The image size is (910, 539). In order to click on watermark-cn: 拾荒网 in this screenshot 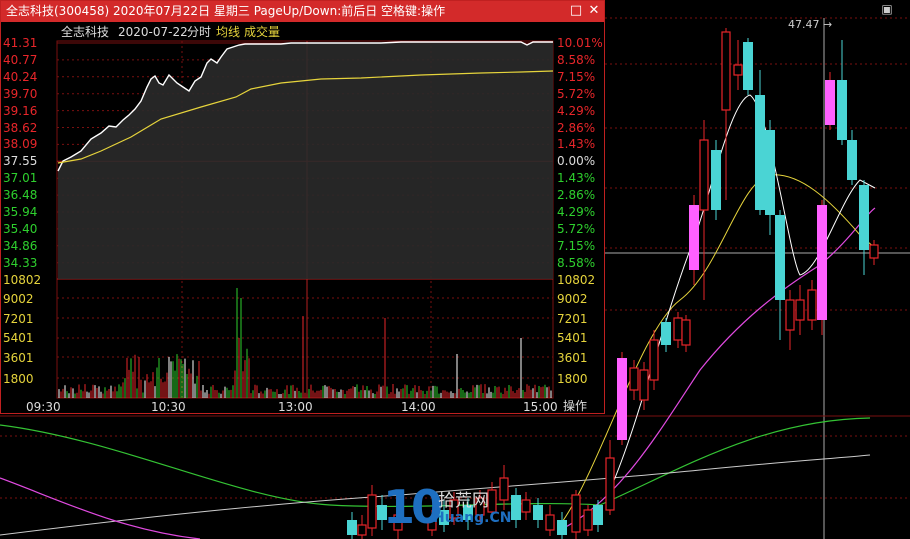, I will do `click(463, 501)`.